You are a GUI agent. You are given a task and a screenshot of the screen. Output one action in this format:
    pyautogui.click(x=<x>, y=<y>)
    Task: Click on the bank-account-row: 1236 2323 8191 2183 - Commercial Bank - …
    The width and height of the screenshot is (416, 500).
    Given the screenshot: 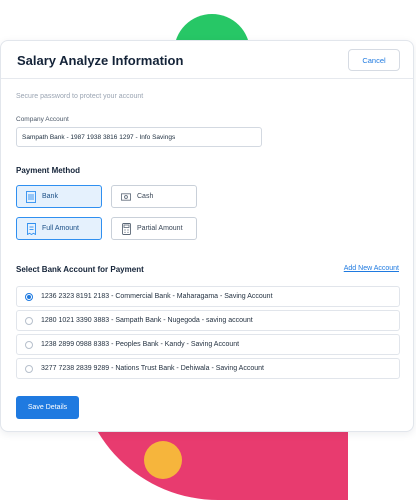 What is the action you would take?
    pyautogui.click(x=208, y=296)
    